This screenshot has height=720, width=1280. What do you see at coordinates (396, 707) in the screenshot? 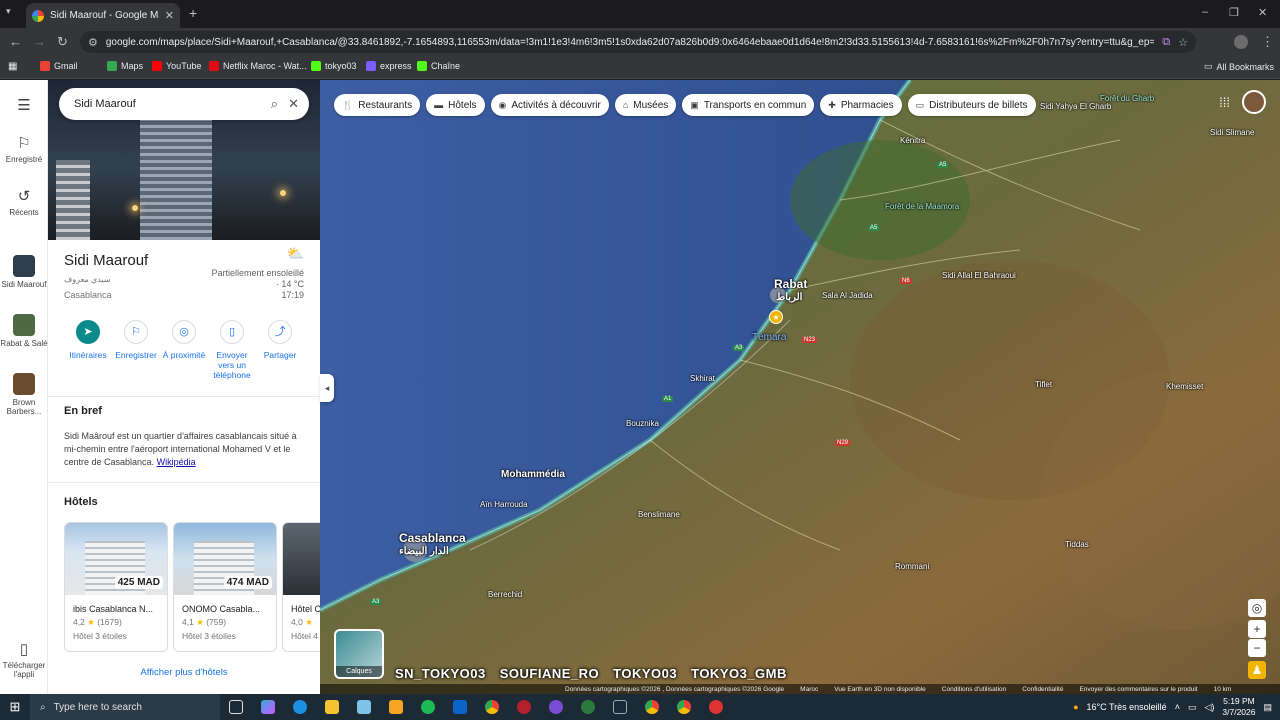
I see `store-icon` at bounding box center [396, 707].